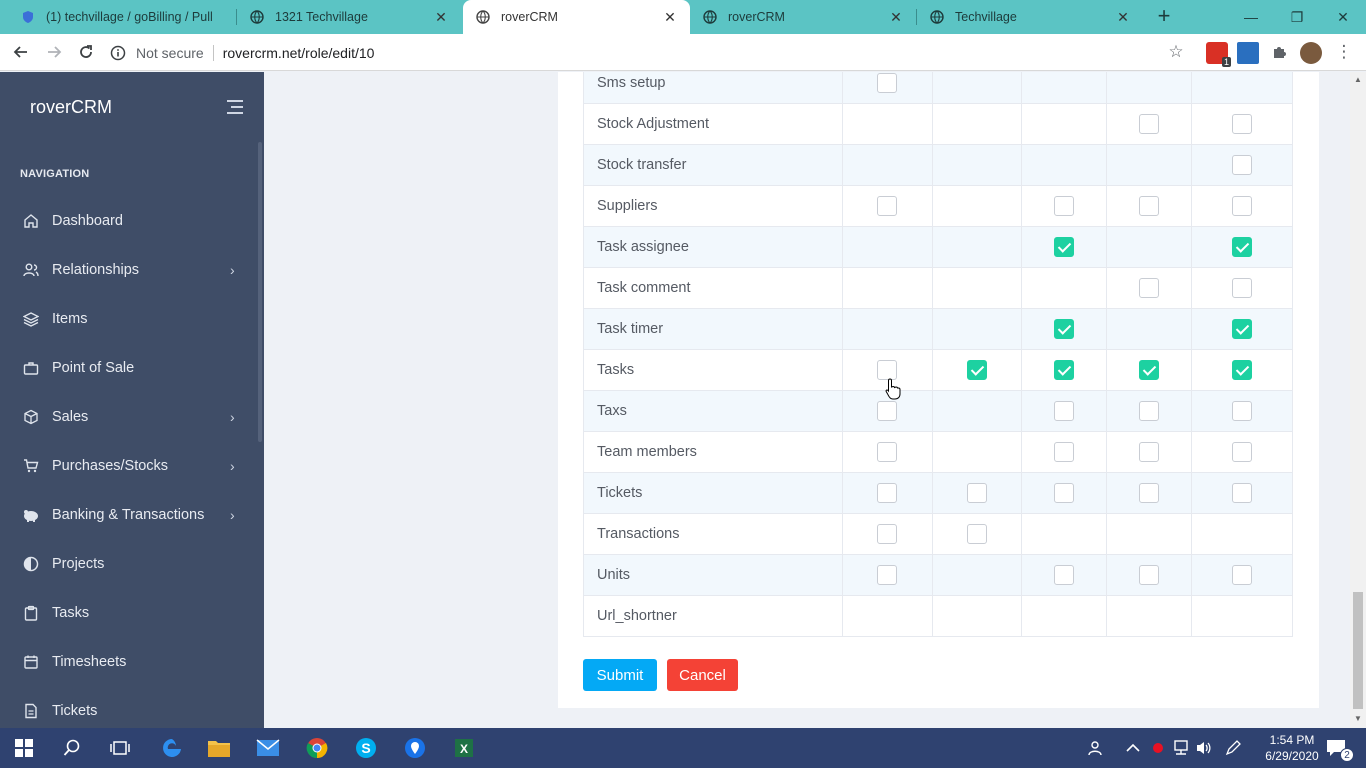 Image resolution: width=1366 pixels, height=768 pixels. Describe the element at coordinates (260, 292) in the screenshot. I see `sidebar-scrollbar` at that location.